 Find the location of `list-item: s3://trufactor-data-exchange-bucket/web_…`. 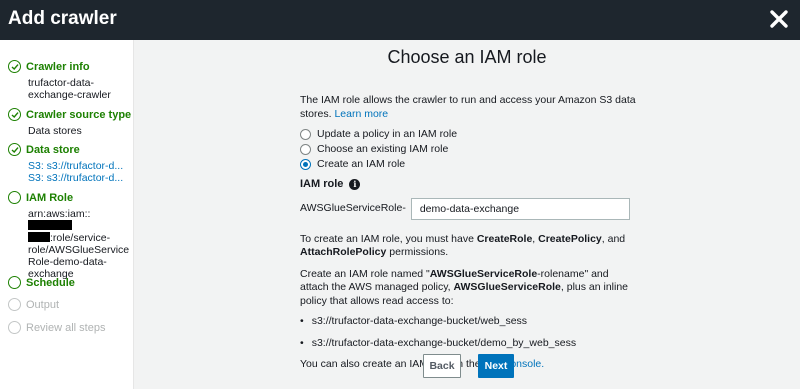

list-item: s3://trufactor-data-exchange-bucket/web_… is located at coordinates (470, 322).